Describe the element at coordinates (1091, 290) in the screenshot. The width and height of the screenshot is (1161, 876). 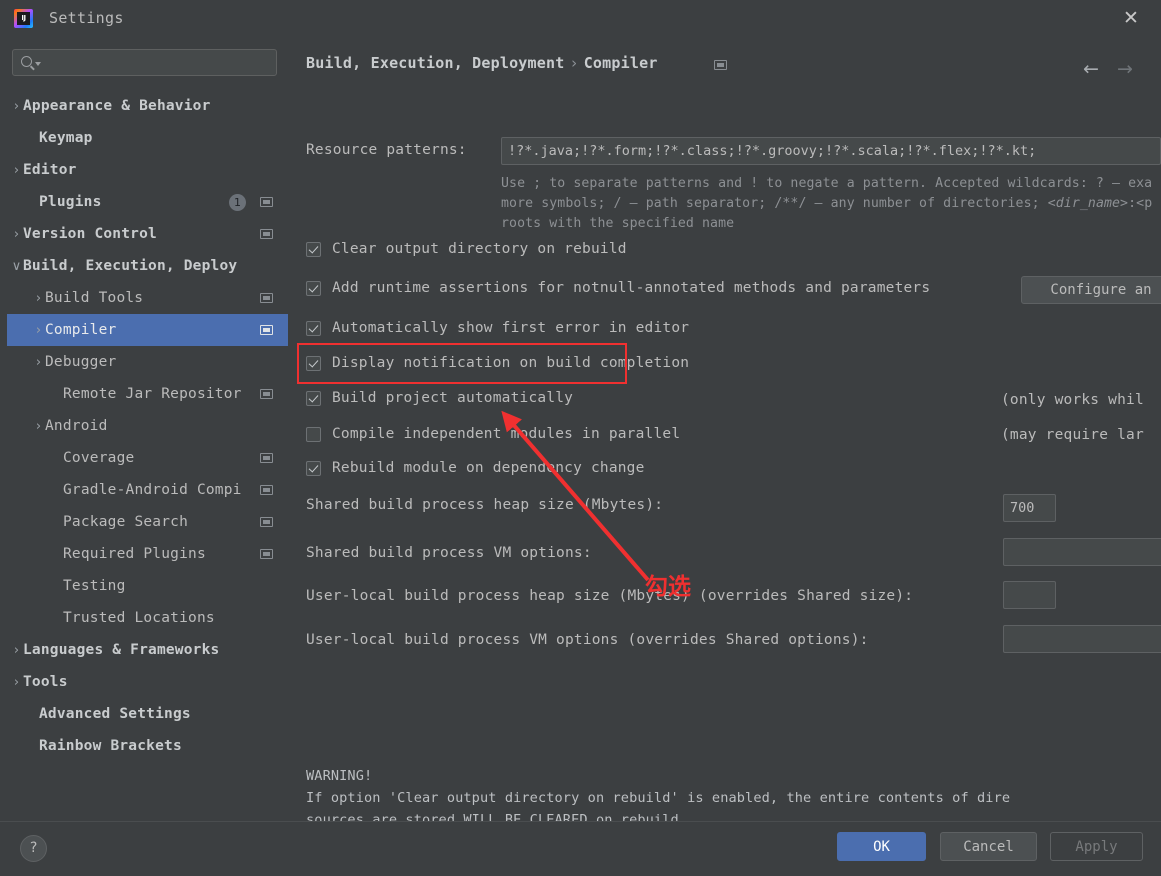
I see `configure-annotations-button: Configure an` at that location.